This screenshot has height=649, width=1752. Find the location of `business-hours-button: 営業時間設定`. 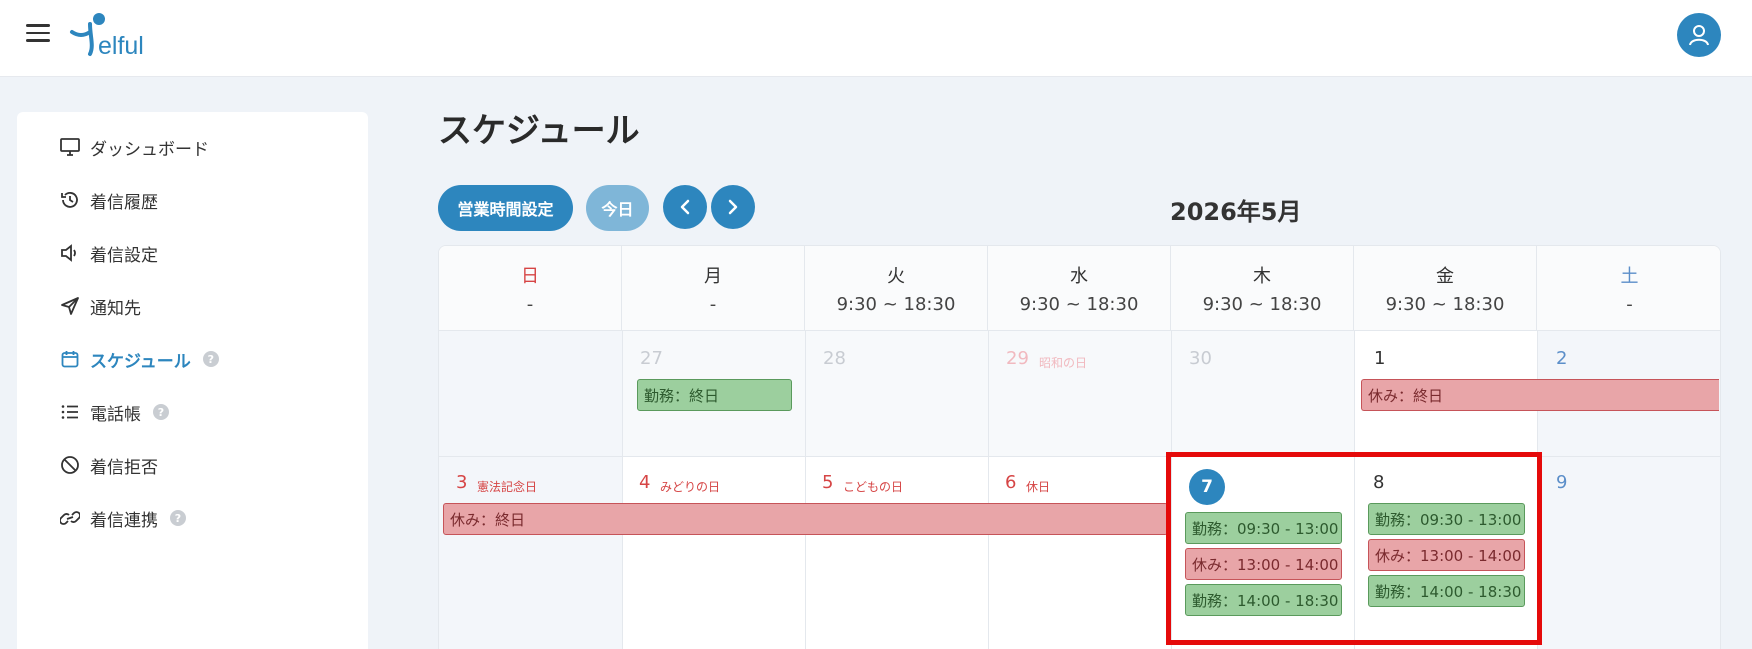

business-hours-button: 営業時間設定 is located at coordinates (505, 208).